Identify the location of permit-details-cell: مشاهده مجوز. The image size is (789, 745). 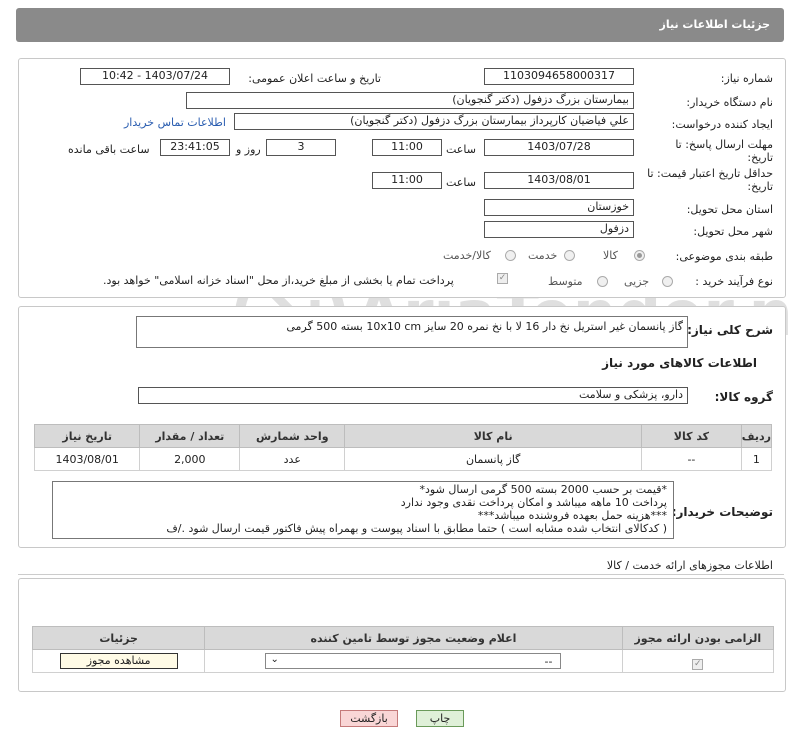
(118, 661).